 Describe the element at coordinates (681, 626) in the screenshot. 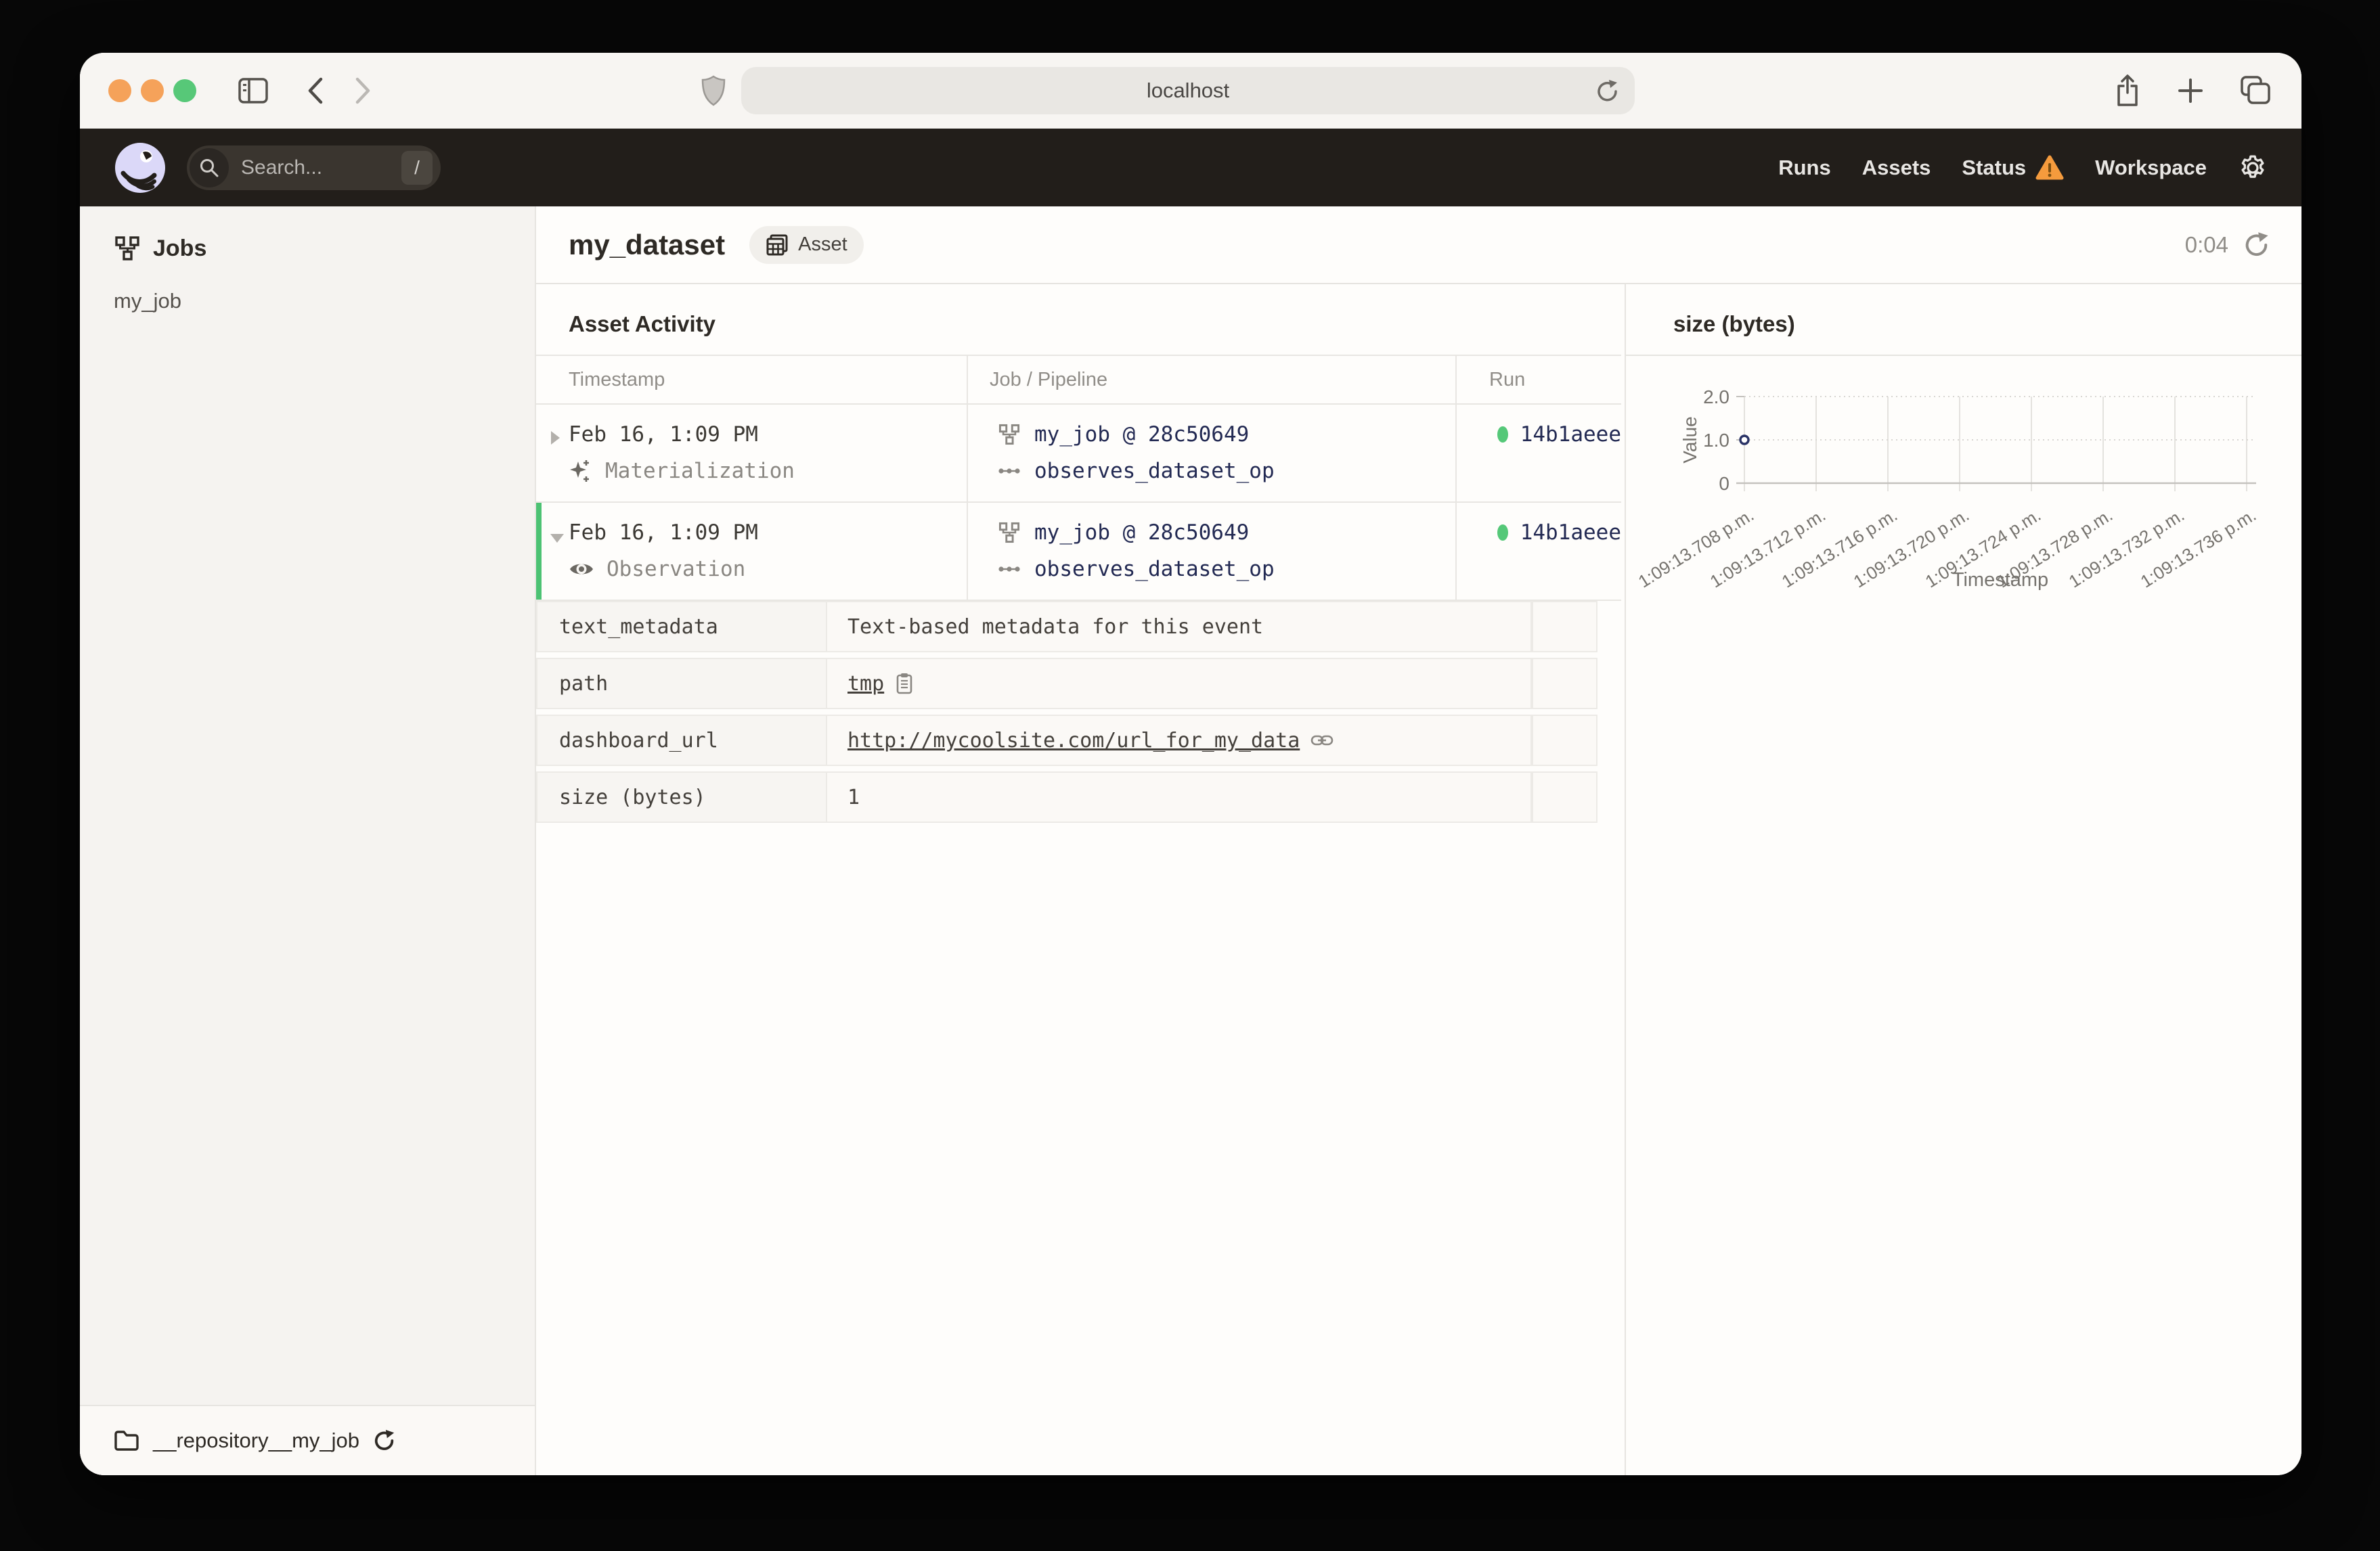

I see `metadata-key: text_metadata` at that location.